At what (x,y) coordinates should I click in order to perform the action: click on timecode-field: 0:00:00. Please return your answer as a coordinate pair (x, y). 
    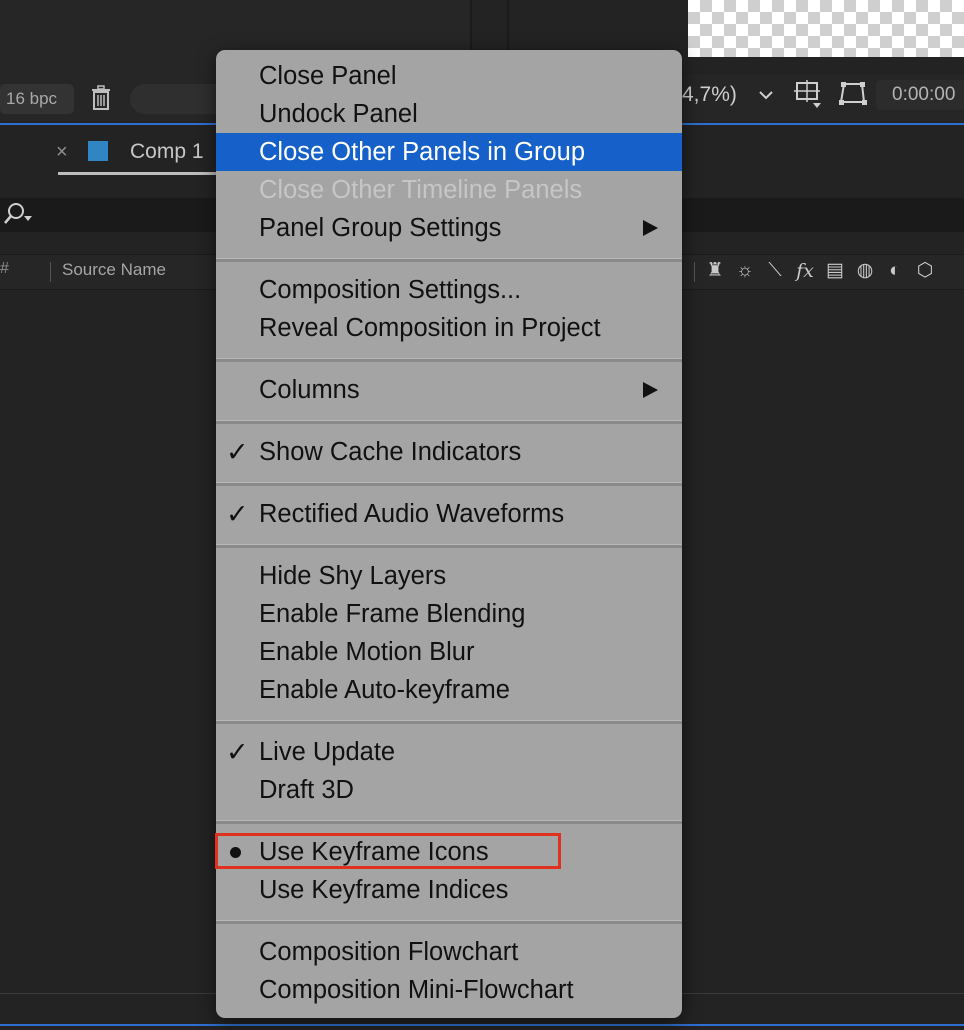
    Looking at the image, I should click on (920, 95).